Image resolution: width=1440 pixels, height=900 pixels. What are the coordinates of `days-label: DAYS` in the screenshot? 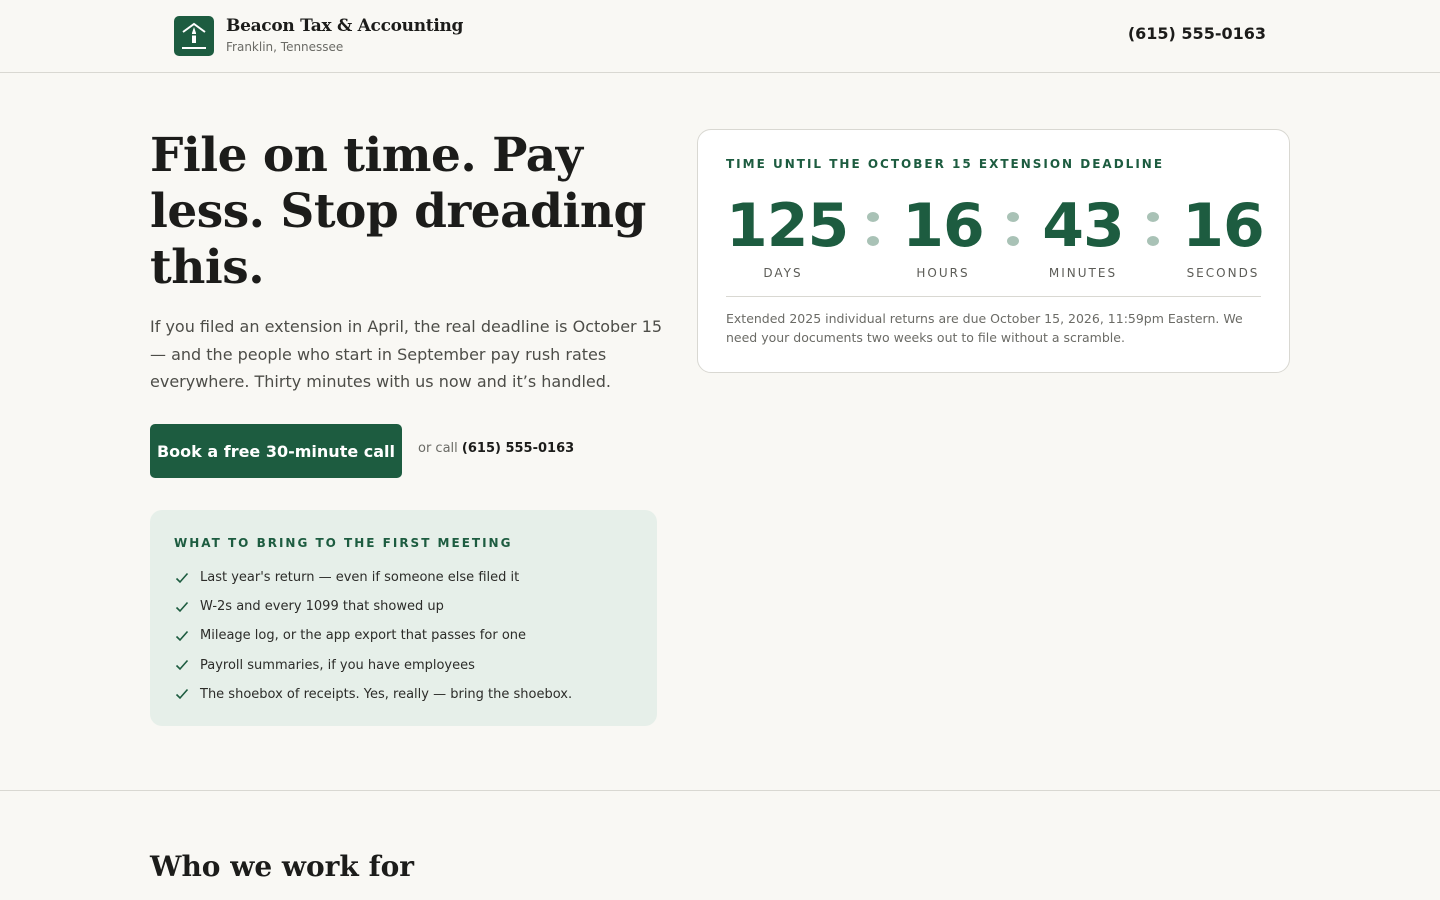 It's located at (783, 273).